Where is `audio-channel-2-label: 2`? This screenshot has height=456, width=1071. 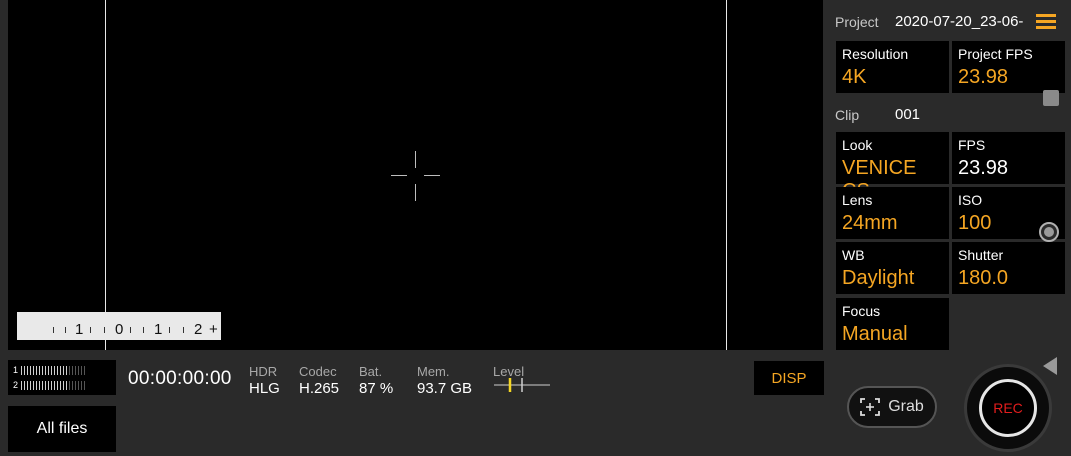 audio-channel-2-label: 2 is located at coordinates (16, 385).